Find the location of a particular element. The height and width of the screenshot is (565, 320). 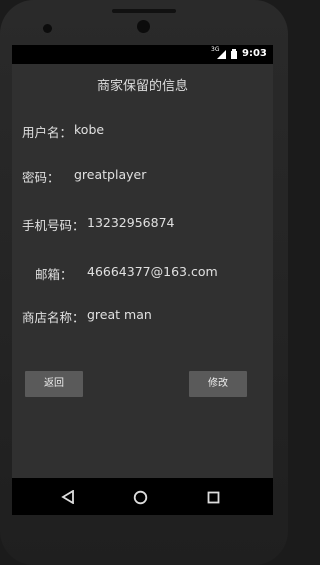

field-value: 46664377@163.com is located at coordinates (152, 271).